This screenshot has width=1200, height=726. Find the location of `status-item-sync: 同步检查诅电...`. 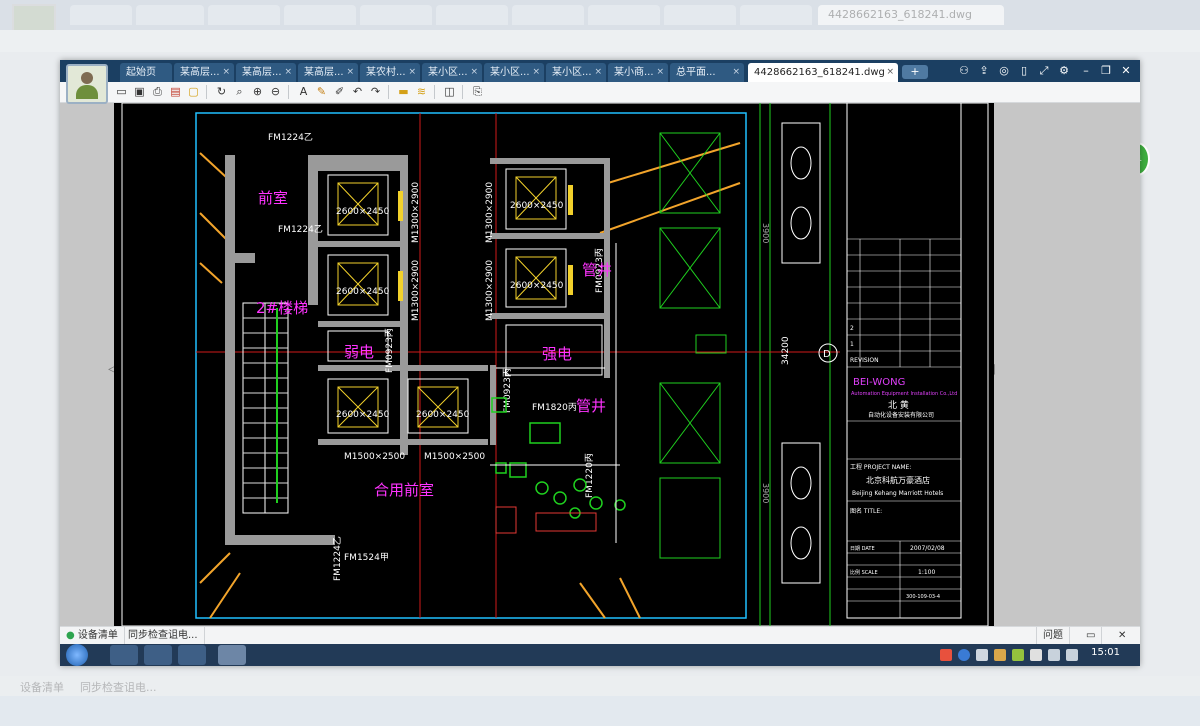

status-item-sync: 同步检查诅电... is located at coordinates (163, 636).